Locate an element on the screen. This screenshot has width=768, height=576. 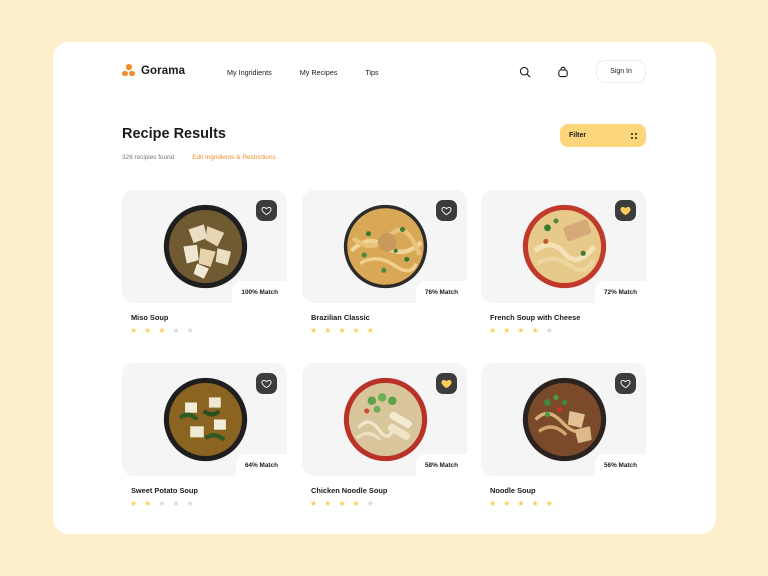
bag-button is located at coordinates (563, 72).